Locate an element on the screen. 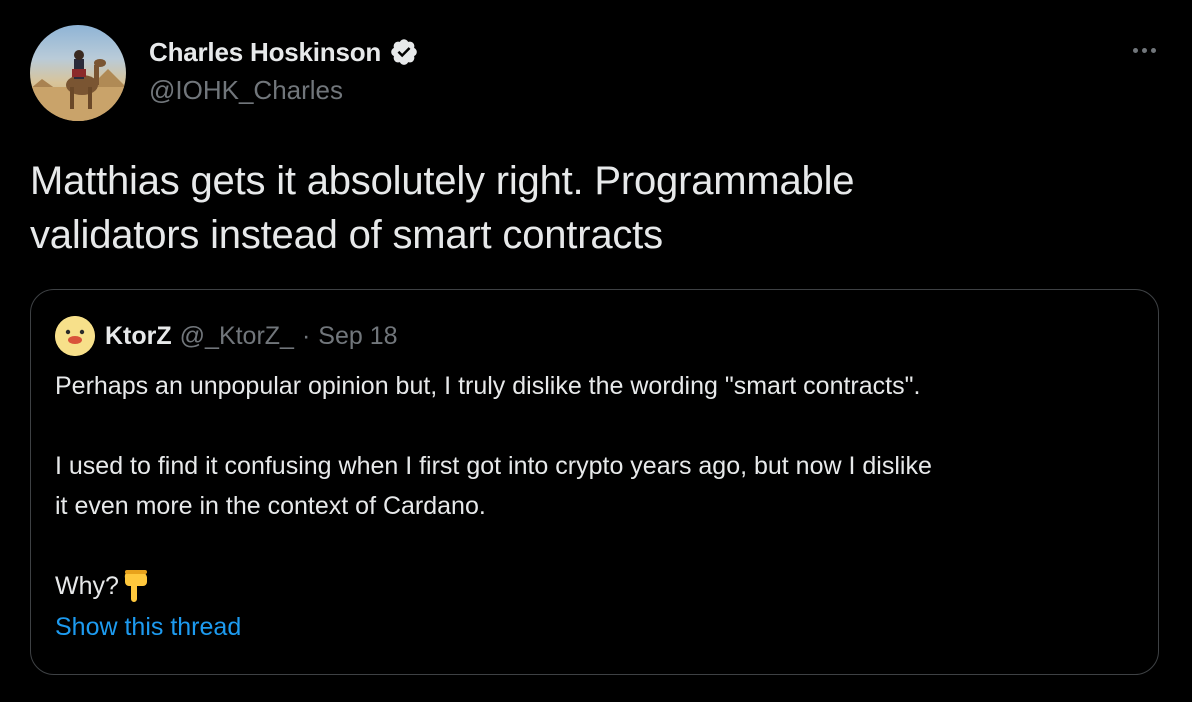 The height and width of the screenshot is (702, 1192). author-avatar is located at coordinates (78, 73).